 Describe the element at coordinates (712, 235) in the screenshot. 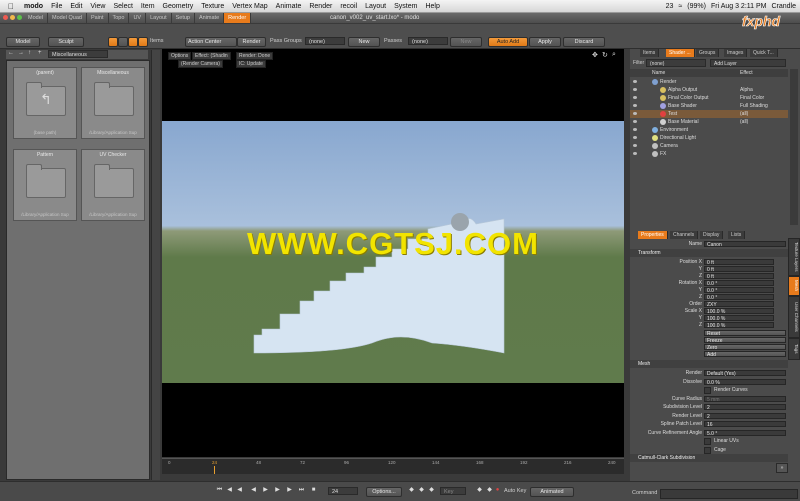

I see `tab-display: Display` at that location.